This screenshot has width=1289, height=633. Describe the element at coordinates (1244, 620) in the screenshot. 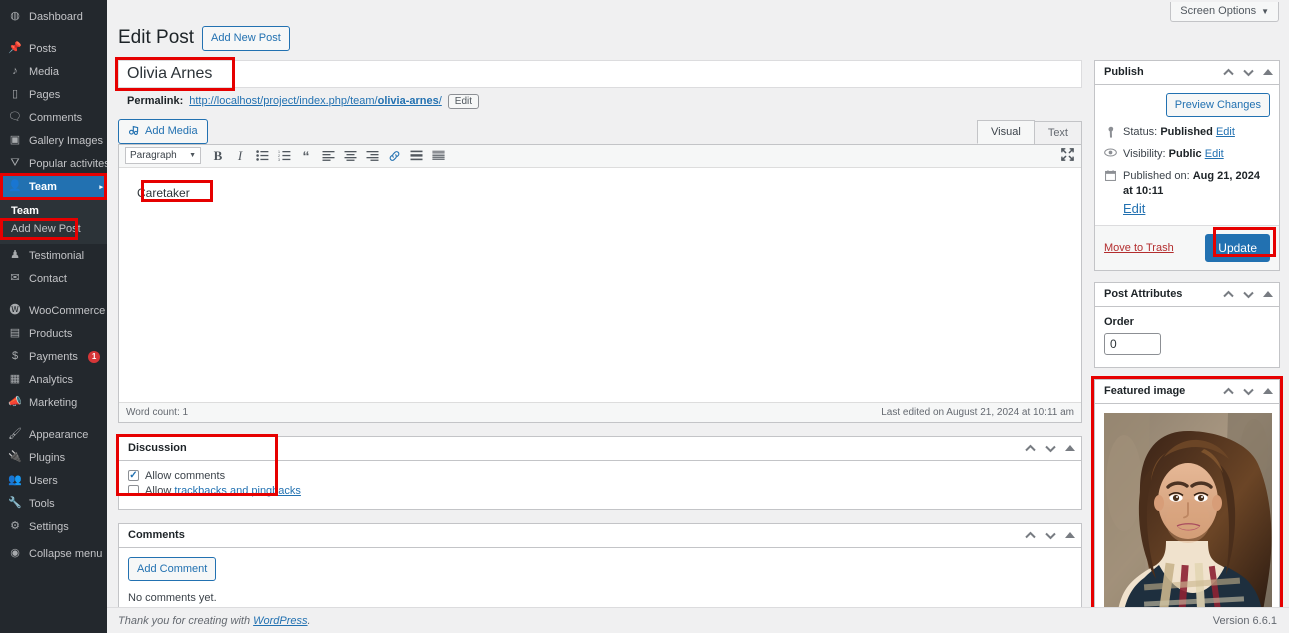

I see `version-text: Version 6.6.1` at that location.